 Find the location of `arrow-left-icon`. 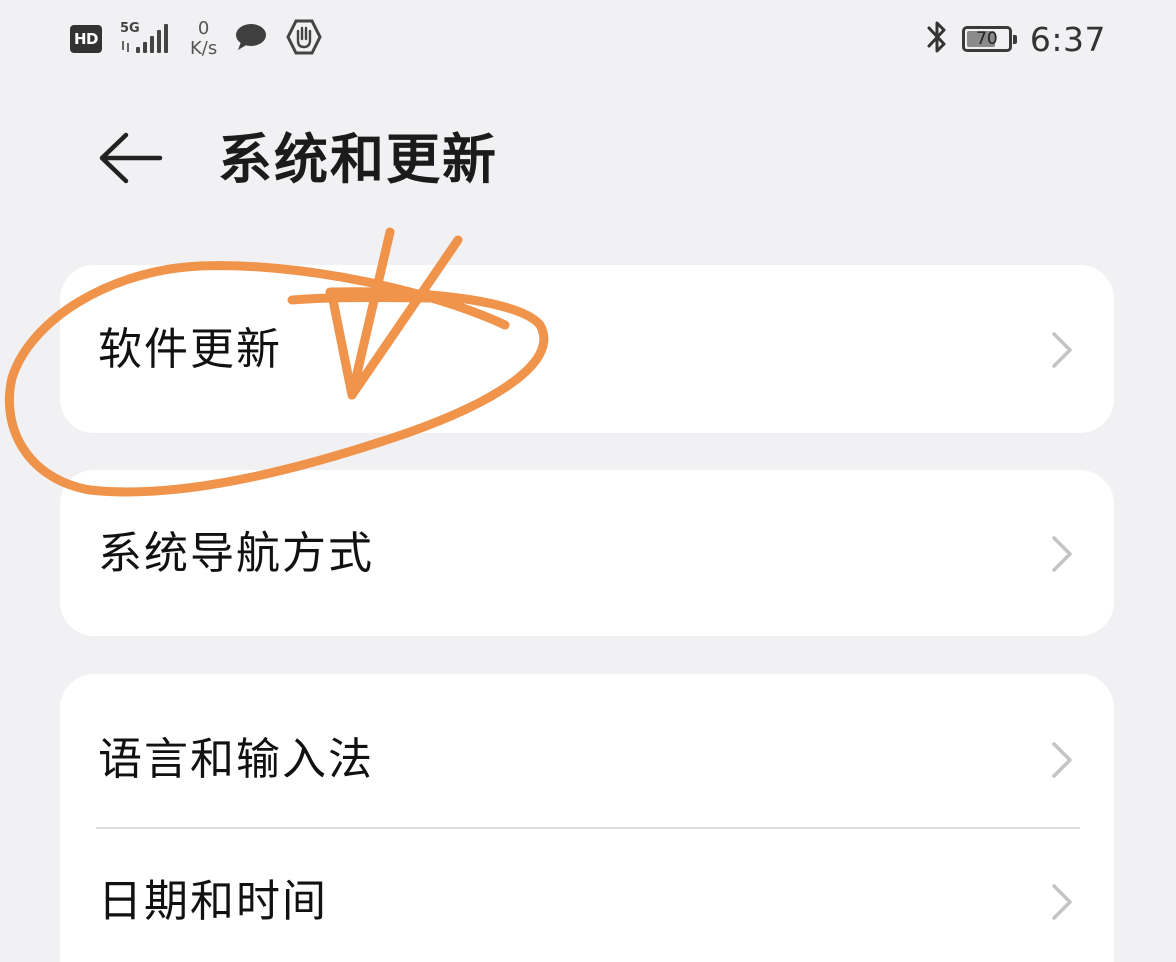

arrow-left-icon is located at coordinates (130, 160).